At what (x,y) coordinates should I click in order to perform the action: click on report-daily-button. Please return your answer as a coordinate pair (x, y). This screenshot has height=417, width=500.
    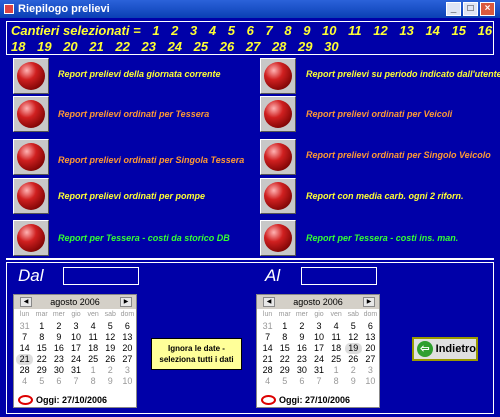
    Looking at the image, I should click on (31, 76).